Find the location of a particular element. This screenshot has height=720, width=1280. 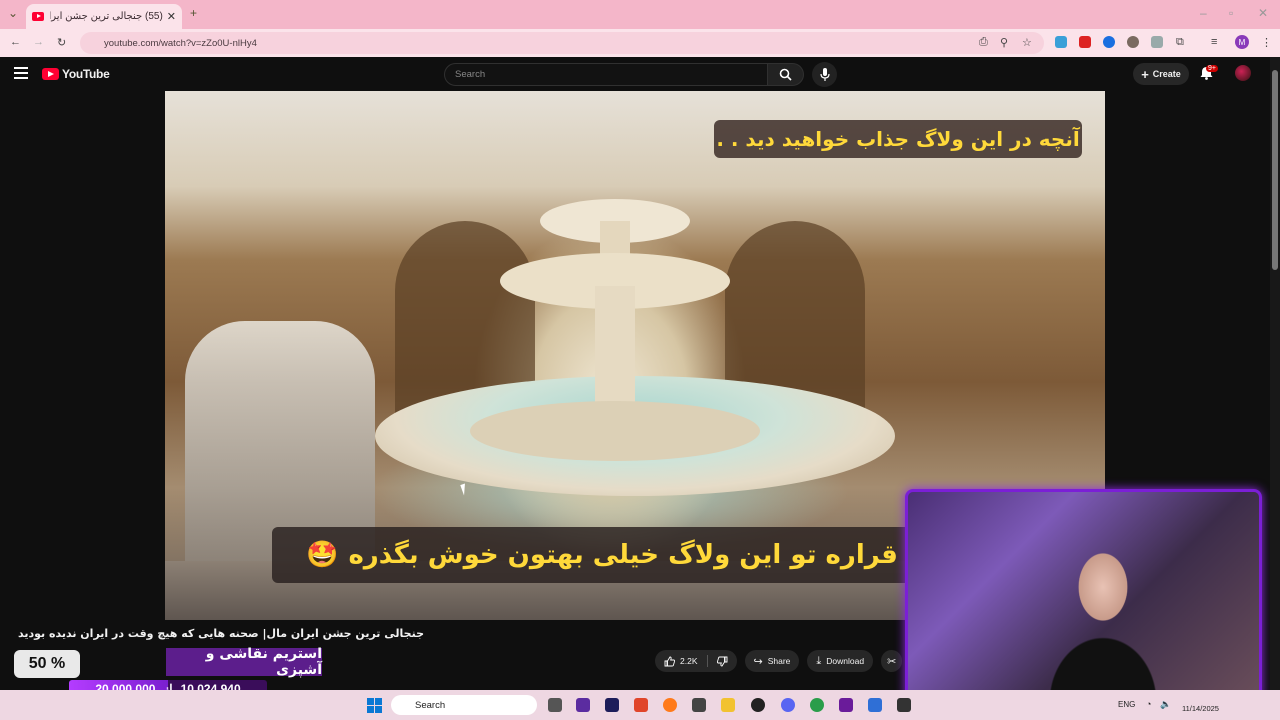

app-terminal-icon is located at coordinates (904, 705).